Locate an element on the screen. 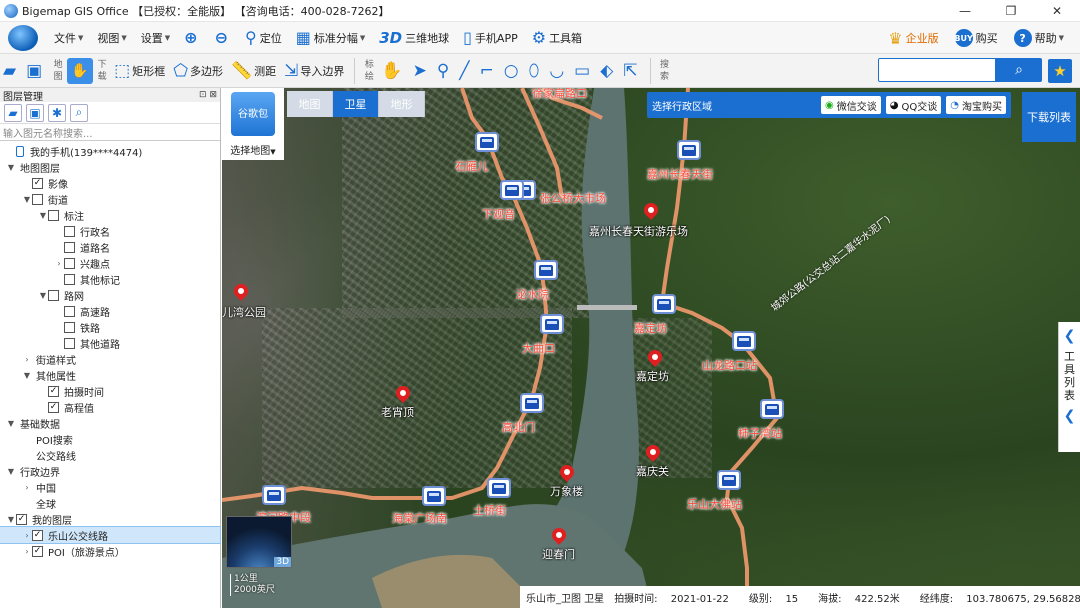 The width and height of the screenshot is (1080, 608). search-input is located at coordinates (937, 70).